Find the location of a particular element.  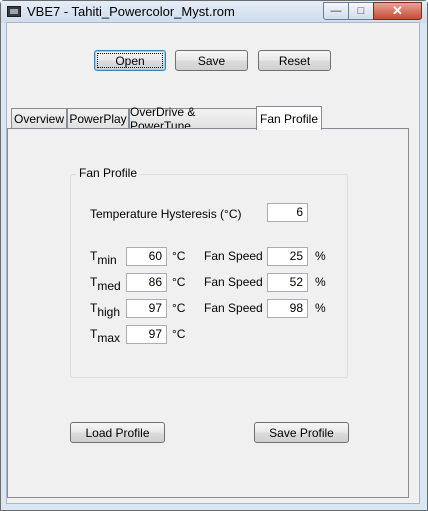

tab-overview: Overview is located at coordinates (39, 118).